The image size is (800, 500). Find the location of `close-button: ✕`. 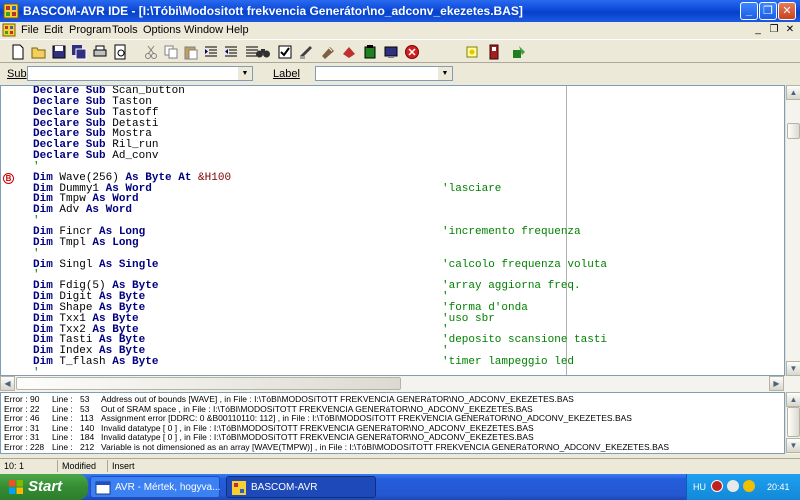

close-button: ✕ is located at coordinates (787, 11).